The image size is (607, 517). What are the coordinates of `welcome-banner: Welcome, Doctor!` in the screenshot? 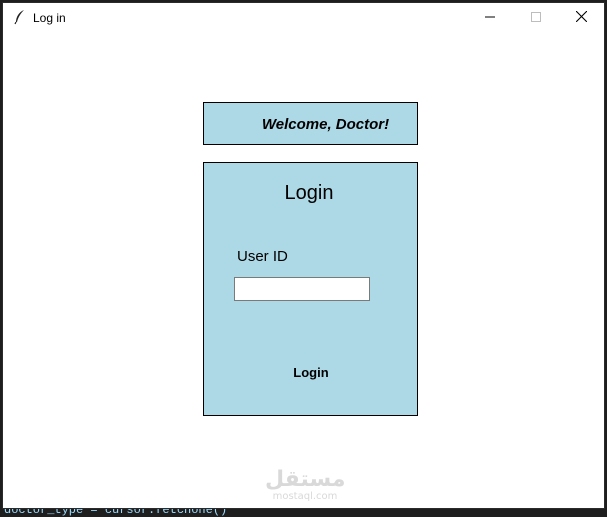 It's located at (310, 123).